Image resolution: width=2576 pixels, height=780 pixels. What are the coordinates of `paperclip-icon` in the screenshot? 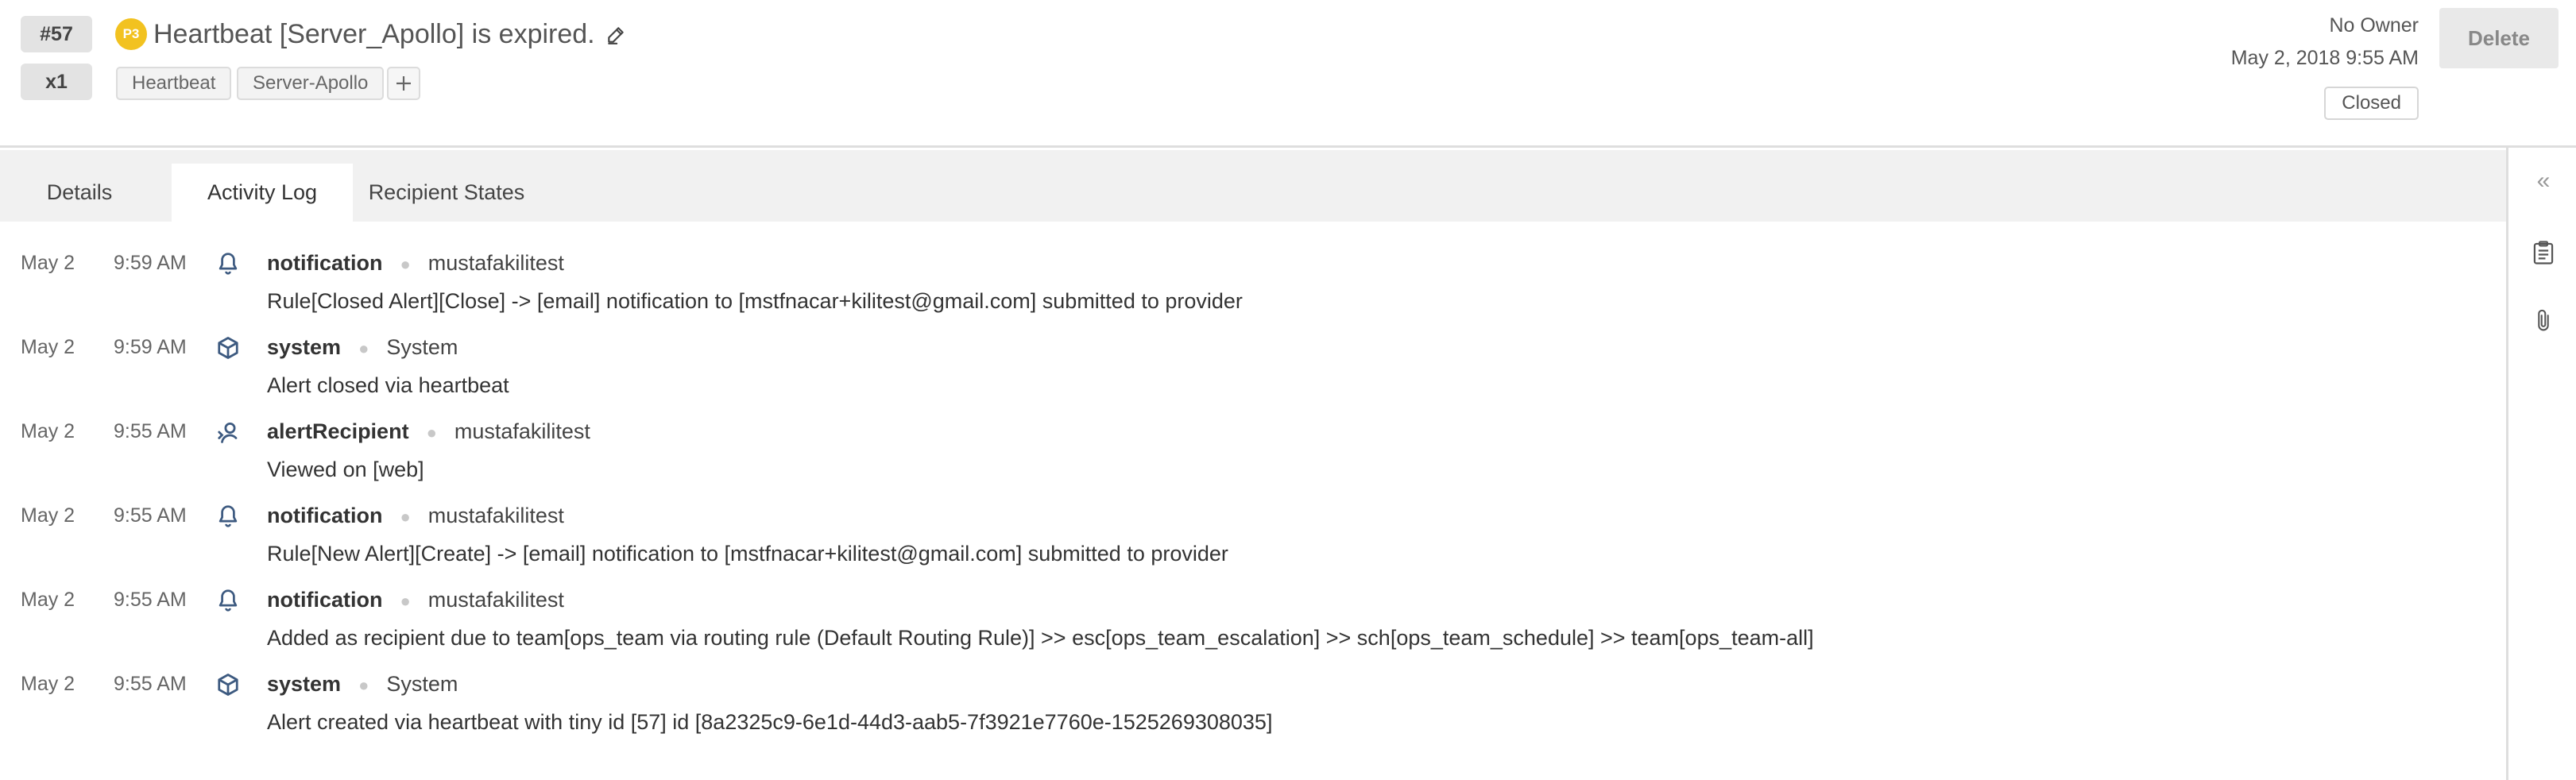 It's located at (2543, 320).